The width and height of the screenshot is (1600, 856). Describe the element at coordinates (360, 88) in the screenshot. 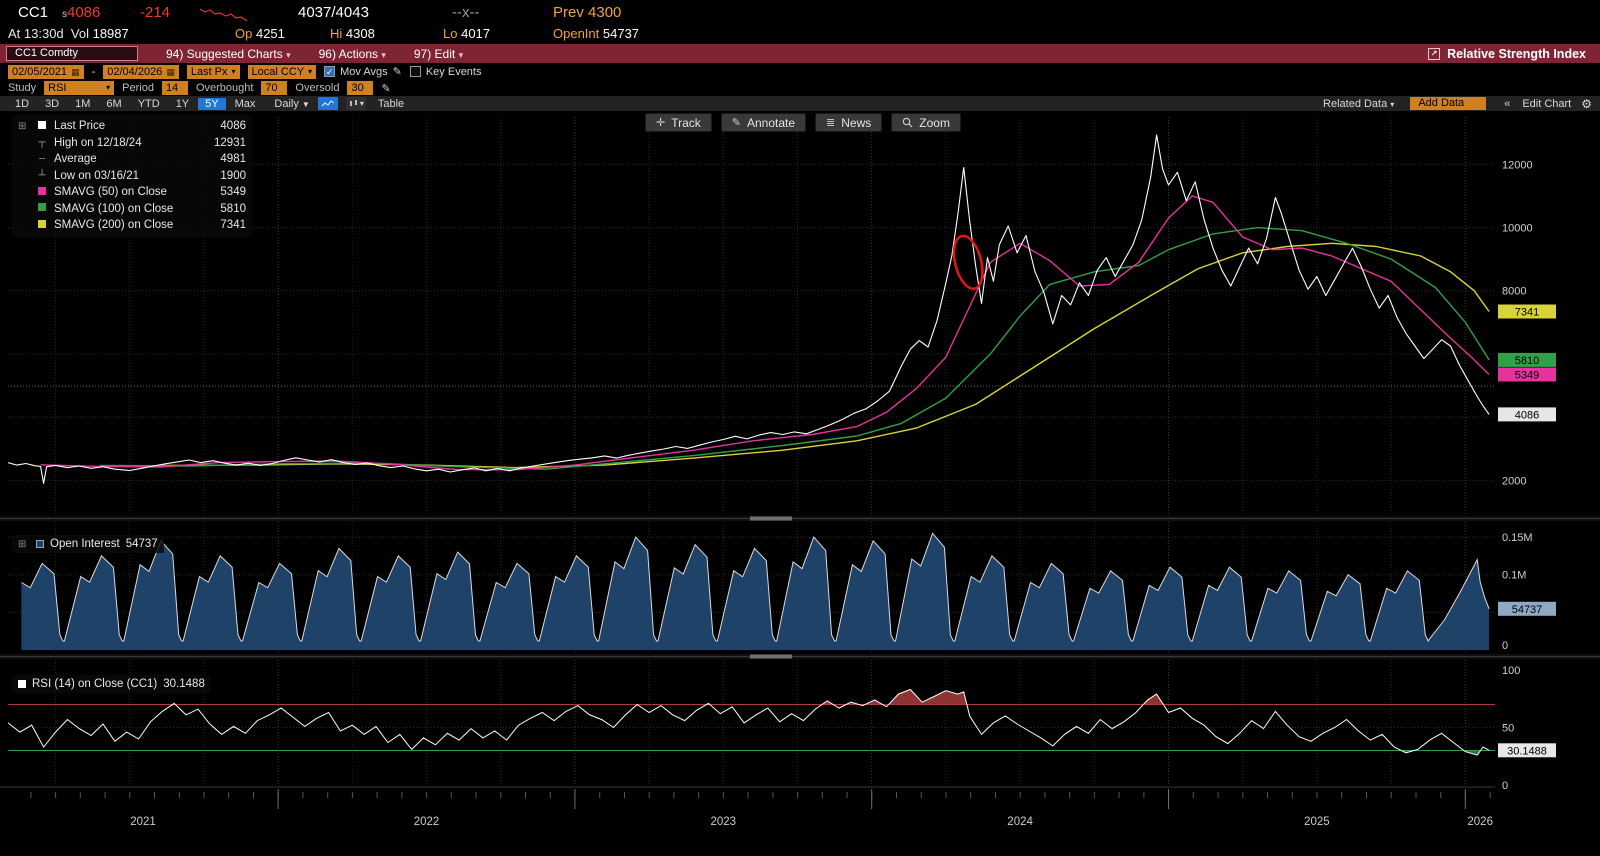

I see `oversold-input: 30` at that location.